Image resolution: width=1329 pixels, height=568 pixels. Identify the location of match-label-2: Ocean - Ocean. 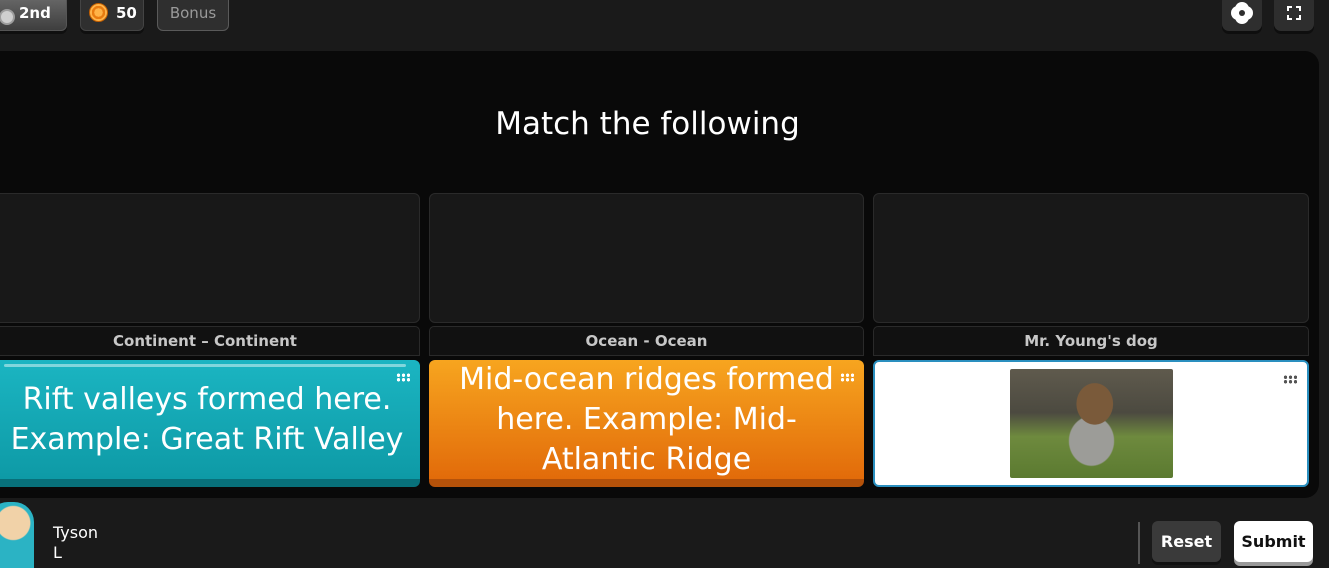
(646, 341).